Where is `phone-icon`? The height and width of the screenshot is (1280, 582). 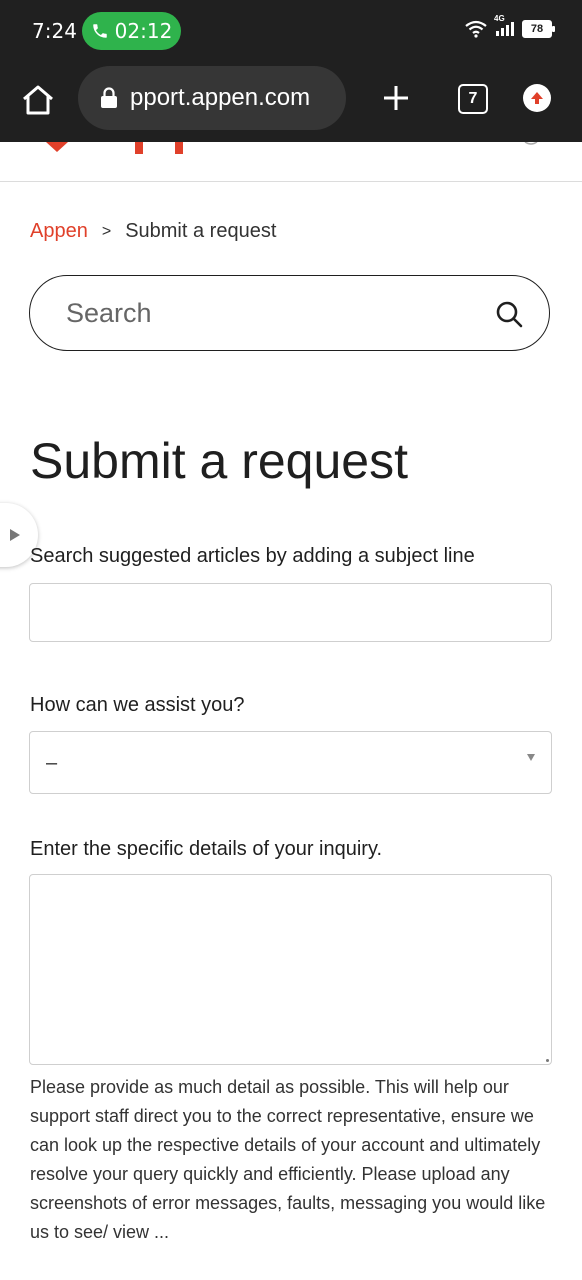 phone-icon is located at coordinates (99, 31).